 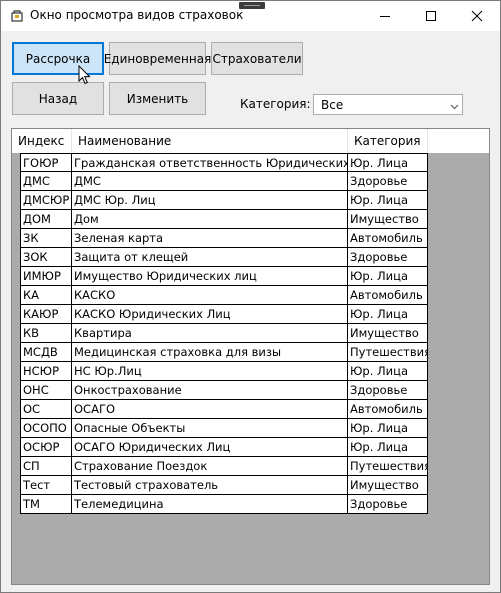 I want to click on cell-name: Телемедицина, so click(x=210, y=504).